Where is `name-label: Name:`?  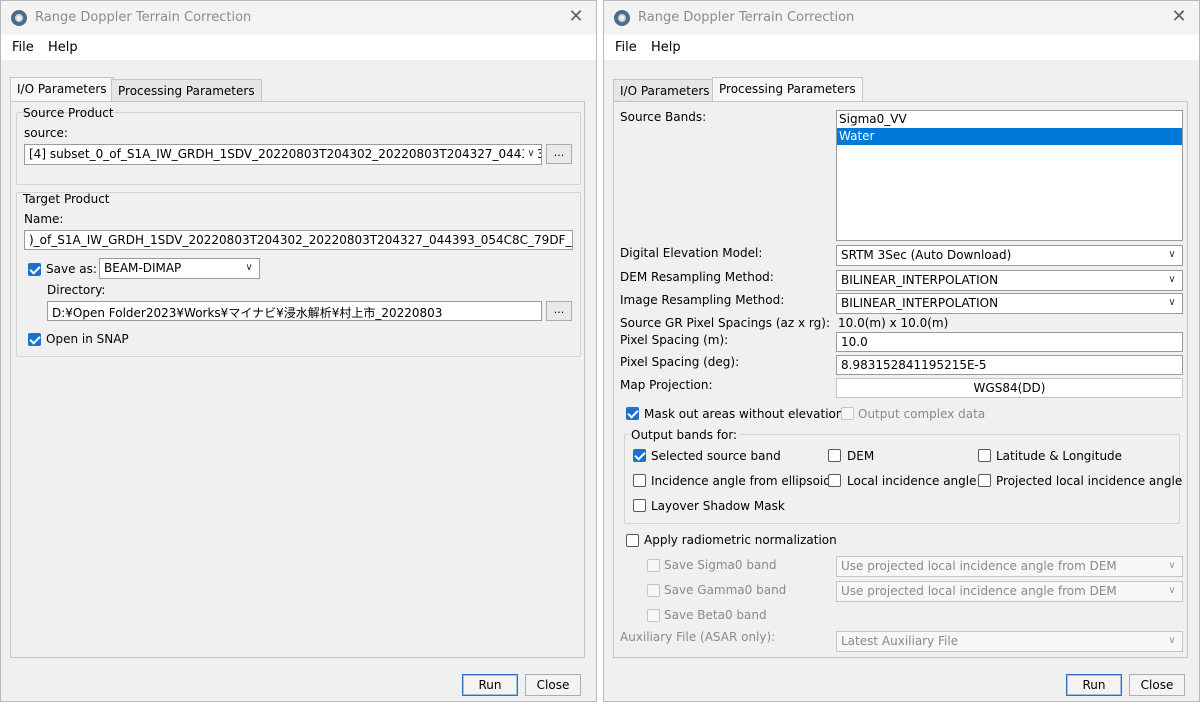 name-label: Name: is located at coordinates (44, 219).